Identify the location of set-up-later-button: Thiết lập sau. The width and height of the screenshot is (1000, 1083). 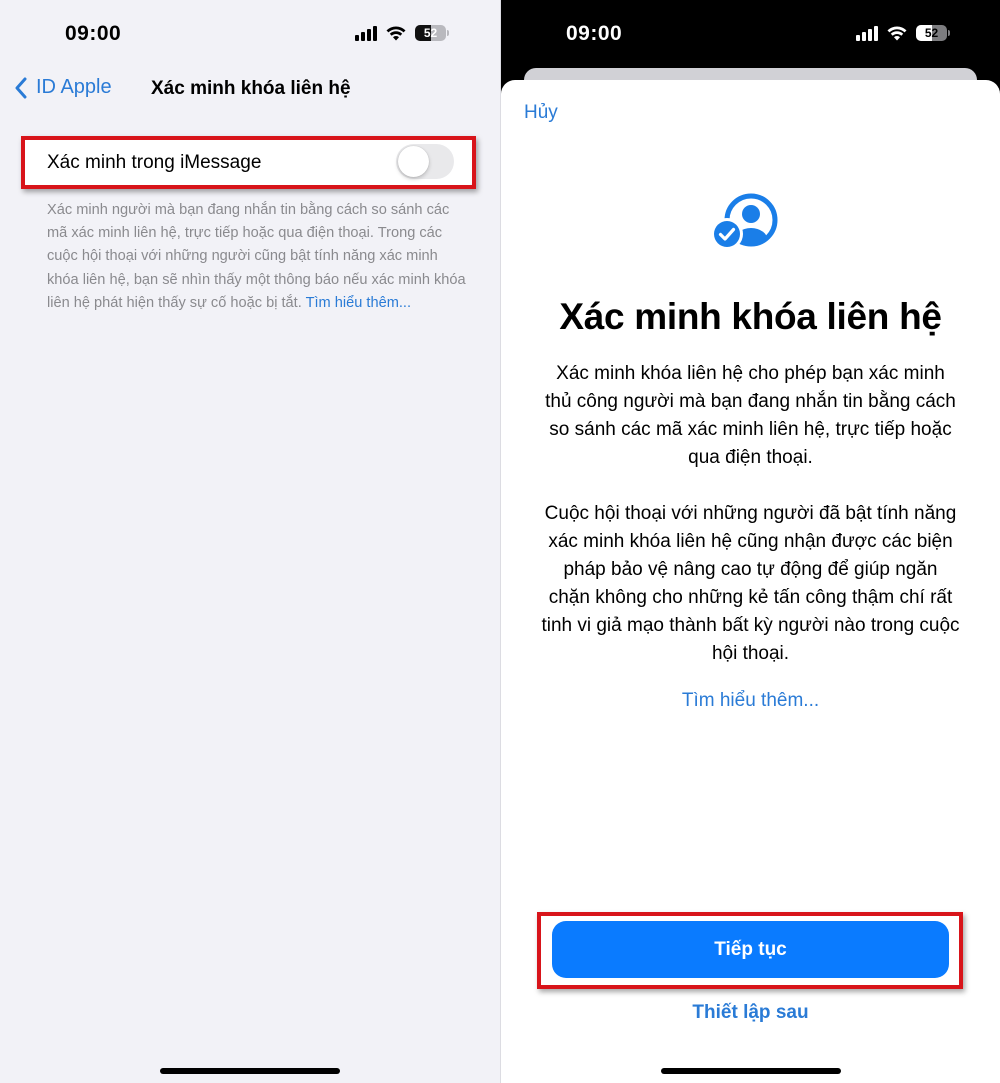
(750, 1013).